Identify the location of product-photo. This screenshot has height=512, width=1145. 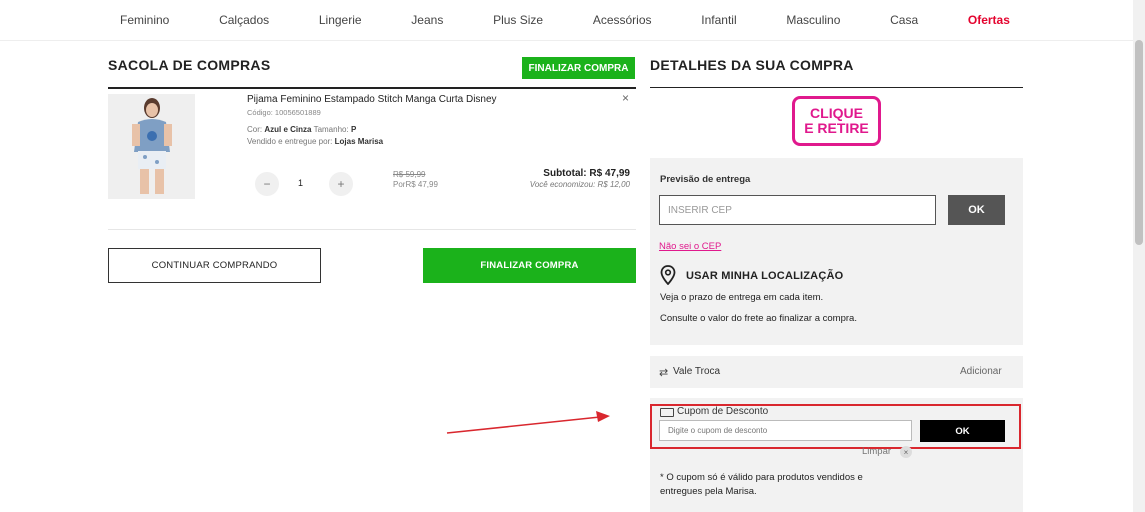
(151, 146).